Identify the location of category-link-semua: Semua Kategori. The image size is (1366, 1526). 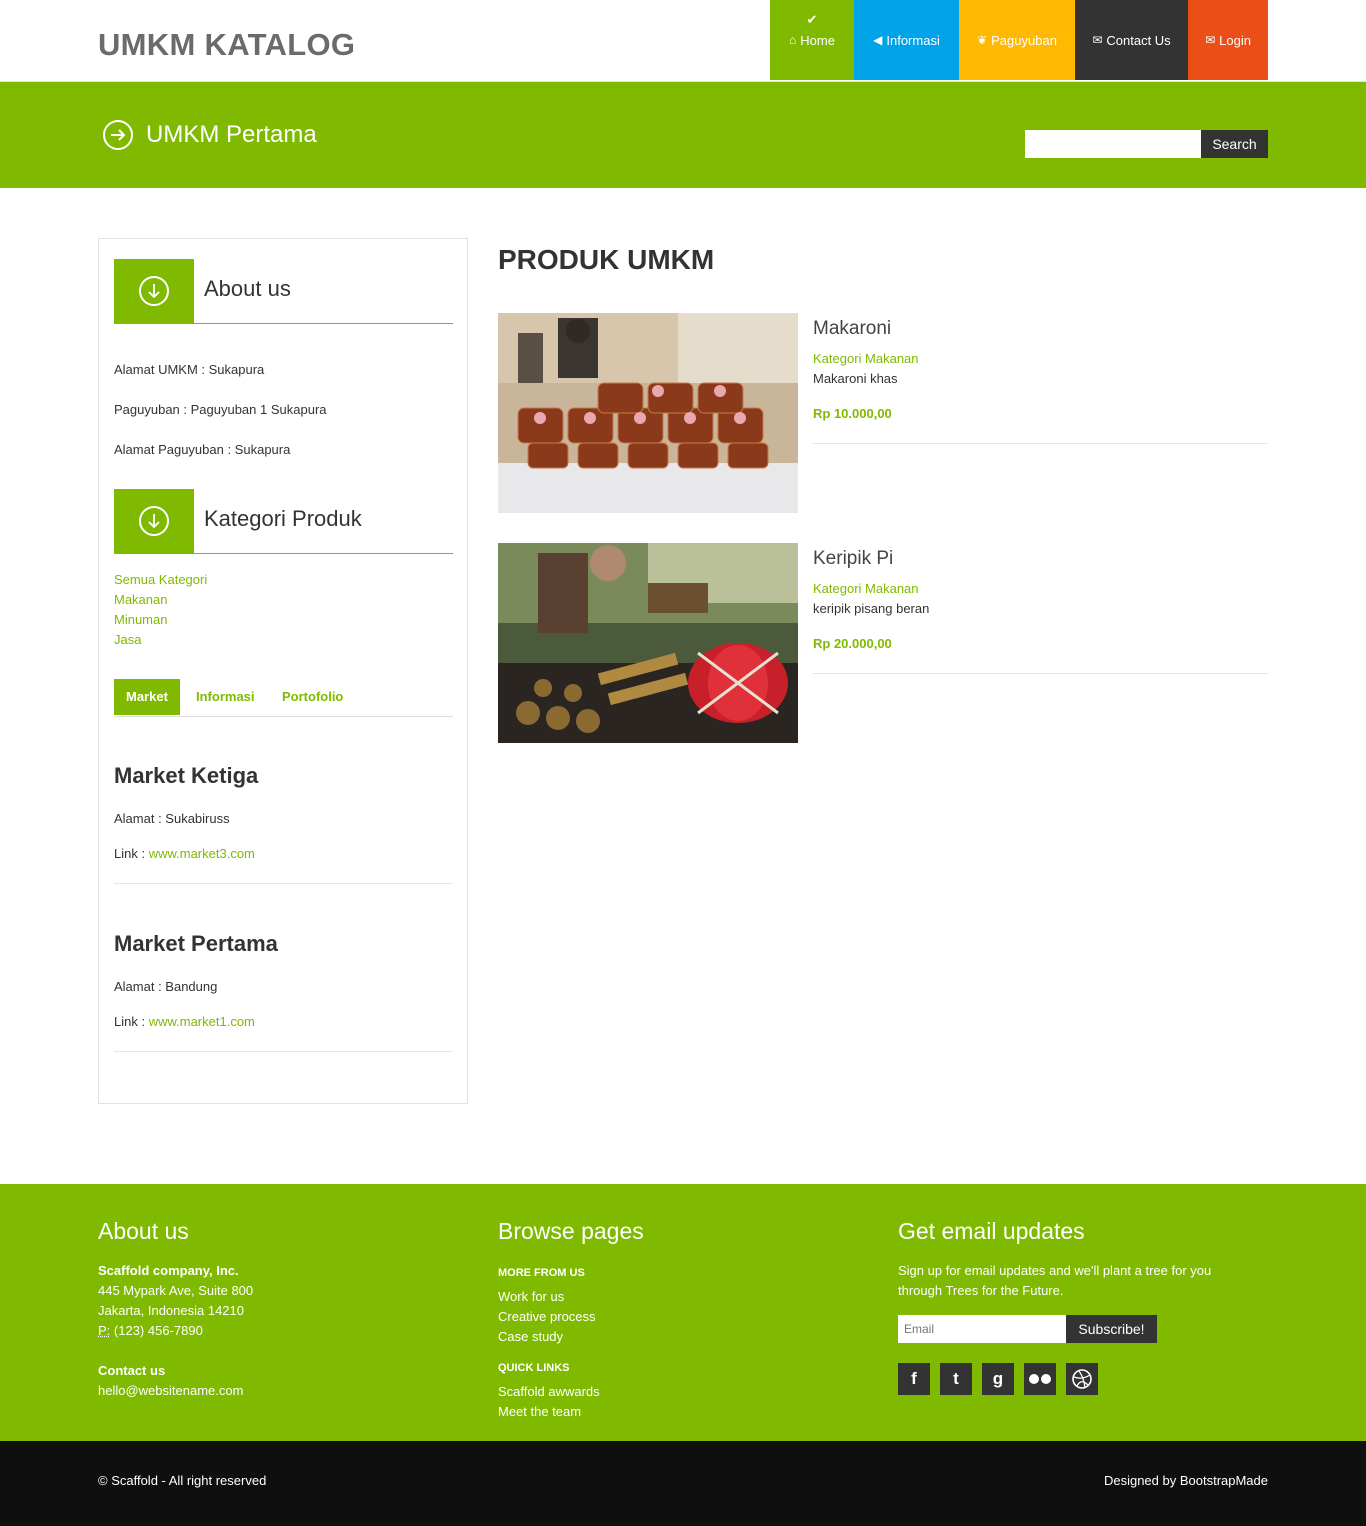
(160, 579).